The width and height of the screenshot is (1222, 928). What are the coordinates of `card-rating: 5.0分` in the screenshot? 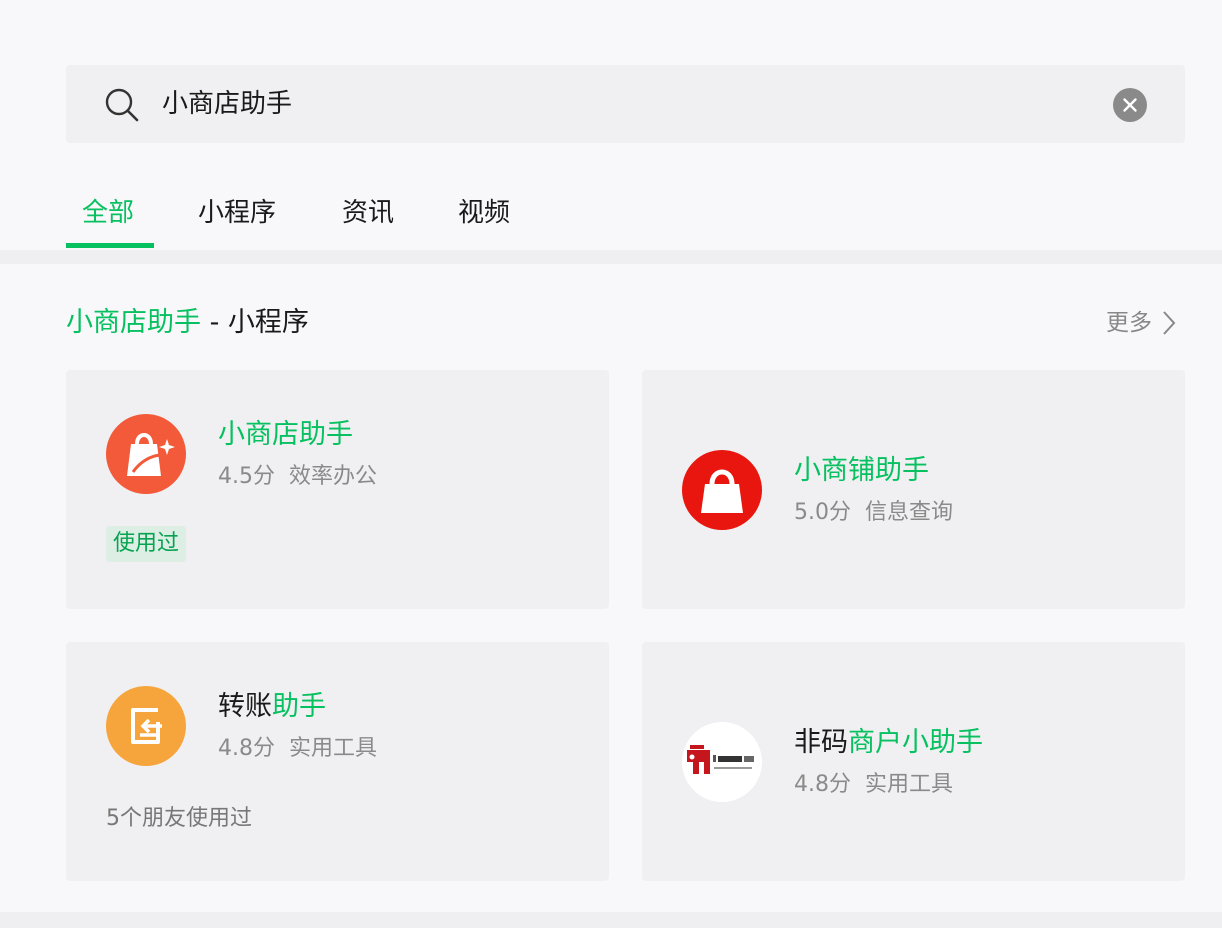 It's located at (822, 512).